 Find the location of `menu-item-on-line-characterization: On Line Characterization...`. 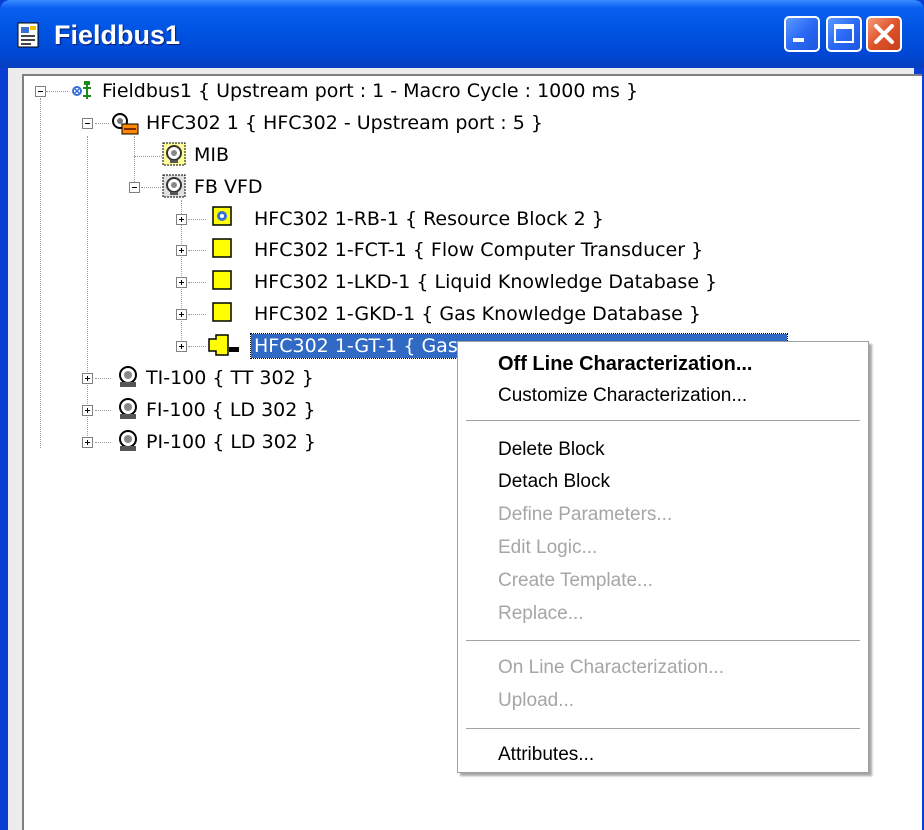

menu-item-on-line-characterization: On Line Characterization... is located at coordinates (611, 667).